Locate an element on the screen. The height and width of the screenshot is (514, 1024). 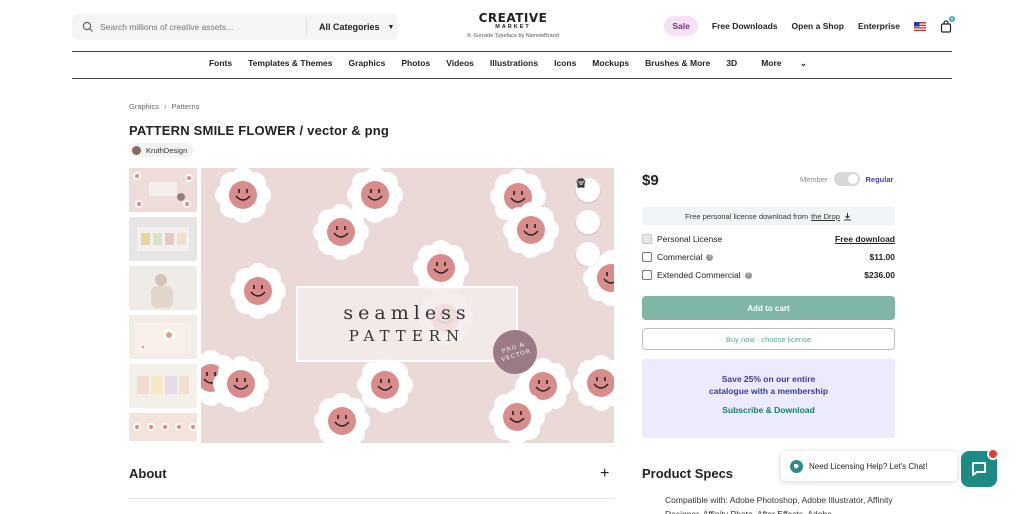
license-extended: Extended Commercial ? $236.00 is located at coordinates (768, 275).